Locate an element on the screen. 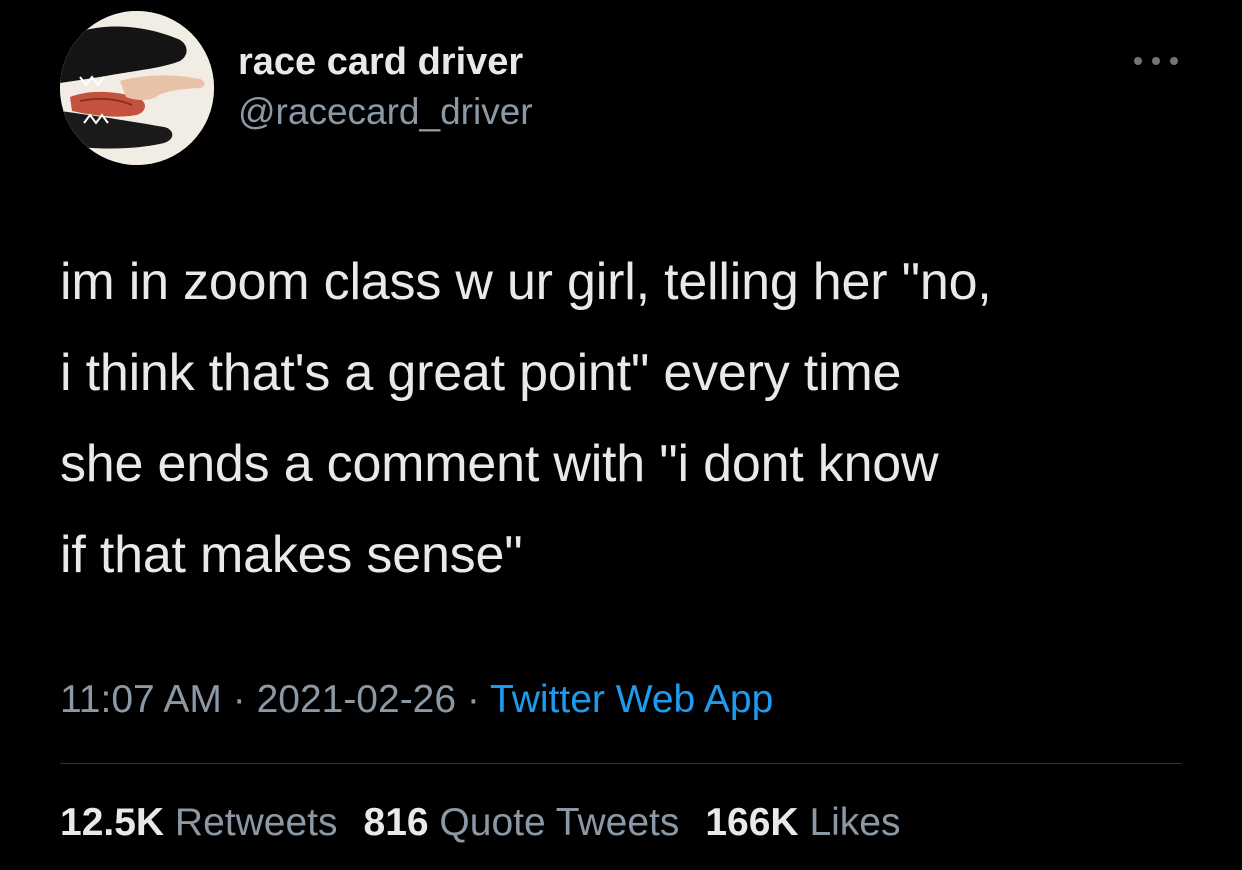 The width and height of the screenshot is (1242, 870). display-name: race card driver is located at coordinates (385, 62).